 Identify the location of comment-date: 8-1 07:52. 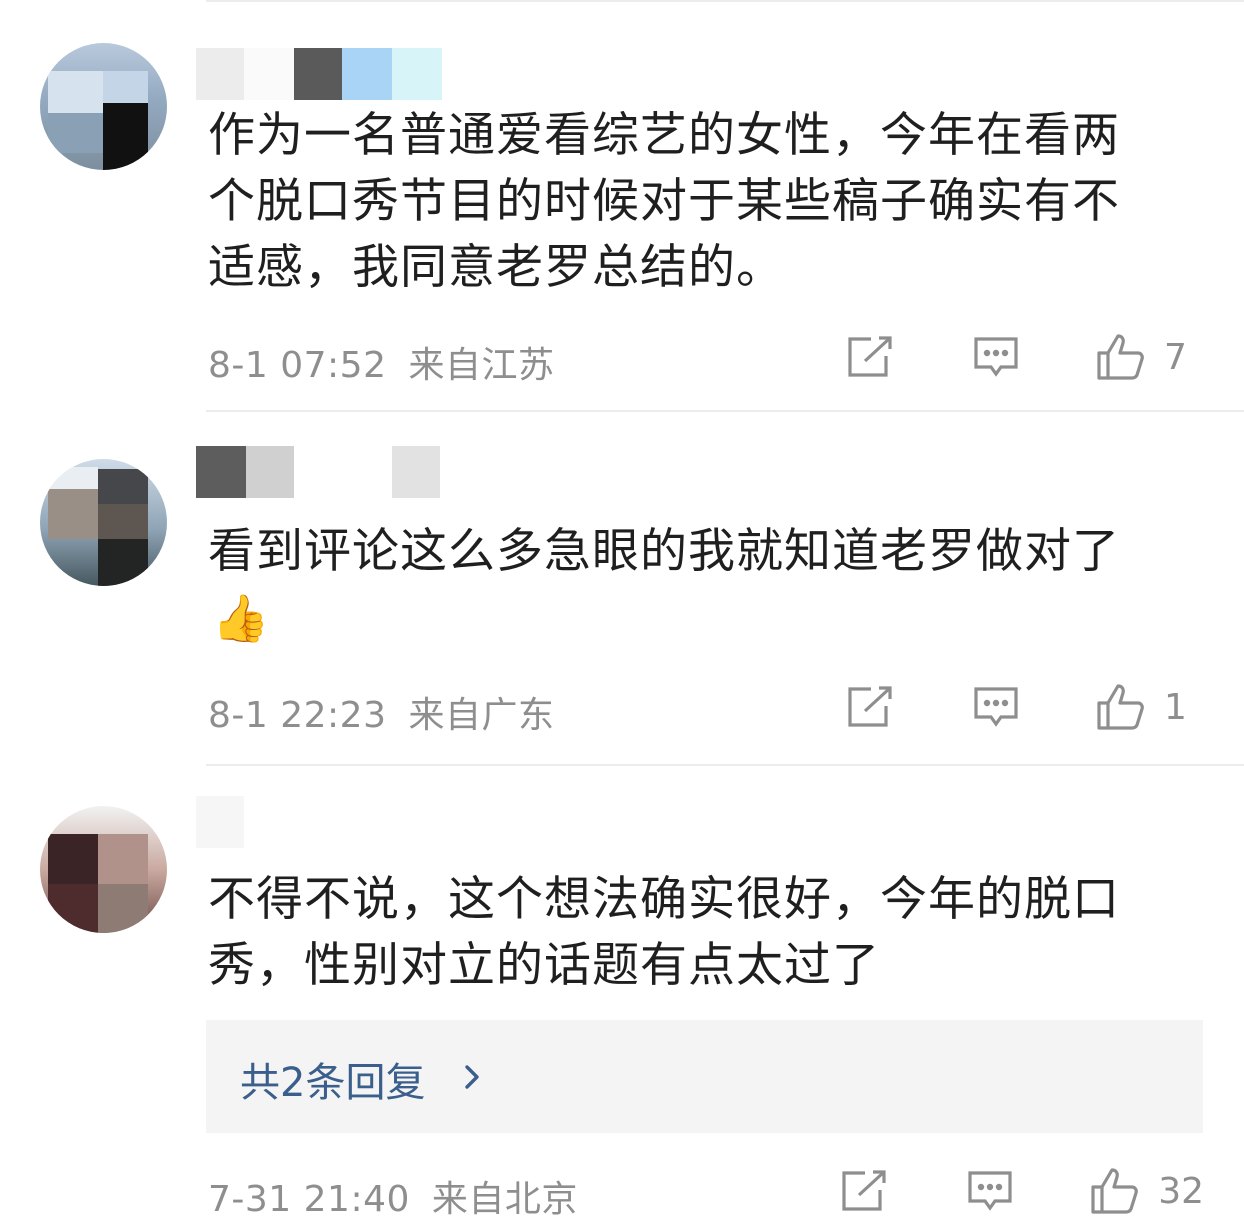
(297, 365).